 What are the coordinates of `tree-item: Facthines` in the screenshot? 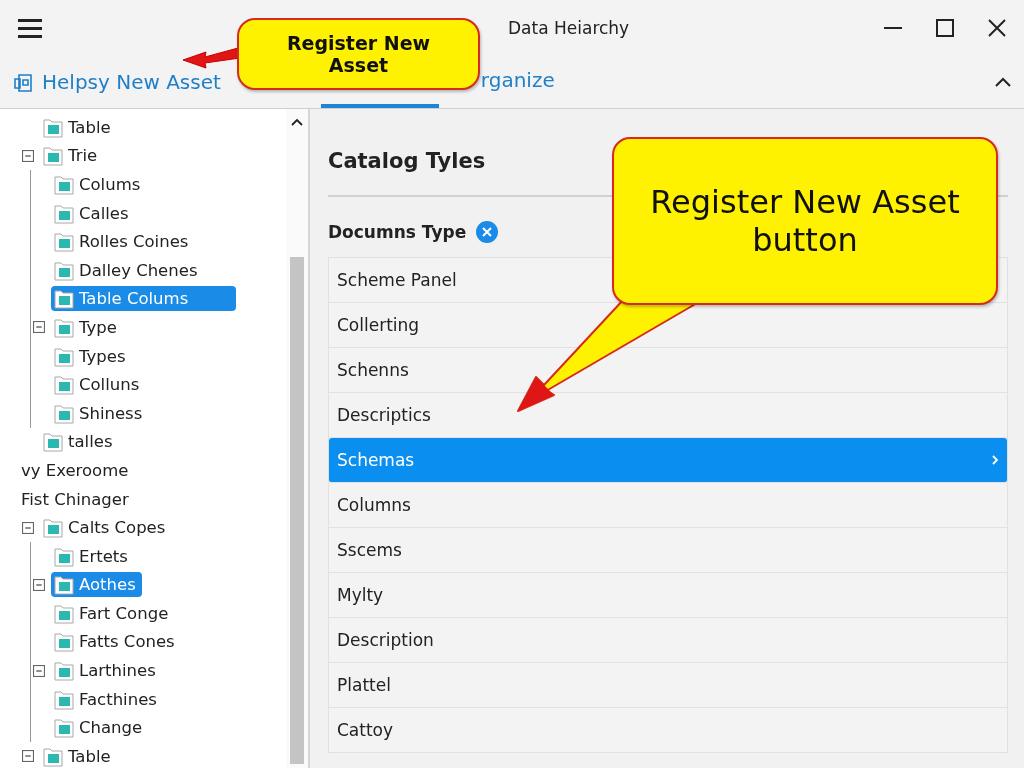 It's located at (107, 699).